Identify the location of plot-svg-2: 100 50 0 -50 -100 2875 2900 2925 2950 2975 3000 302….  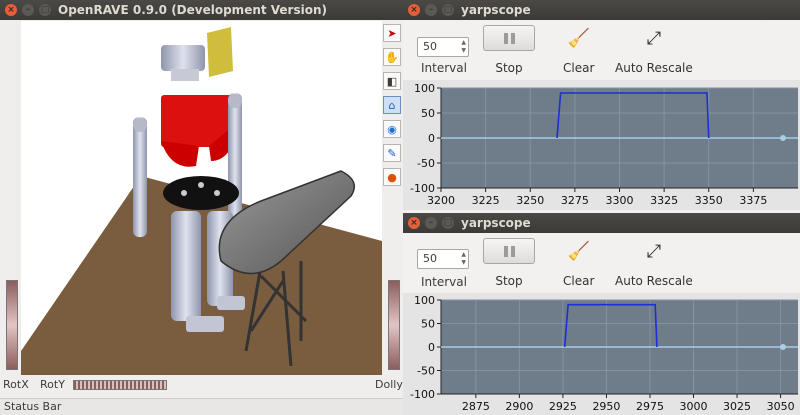
(604, 353).